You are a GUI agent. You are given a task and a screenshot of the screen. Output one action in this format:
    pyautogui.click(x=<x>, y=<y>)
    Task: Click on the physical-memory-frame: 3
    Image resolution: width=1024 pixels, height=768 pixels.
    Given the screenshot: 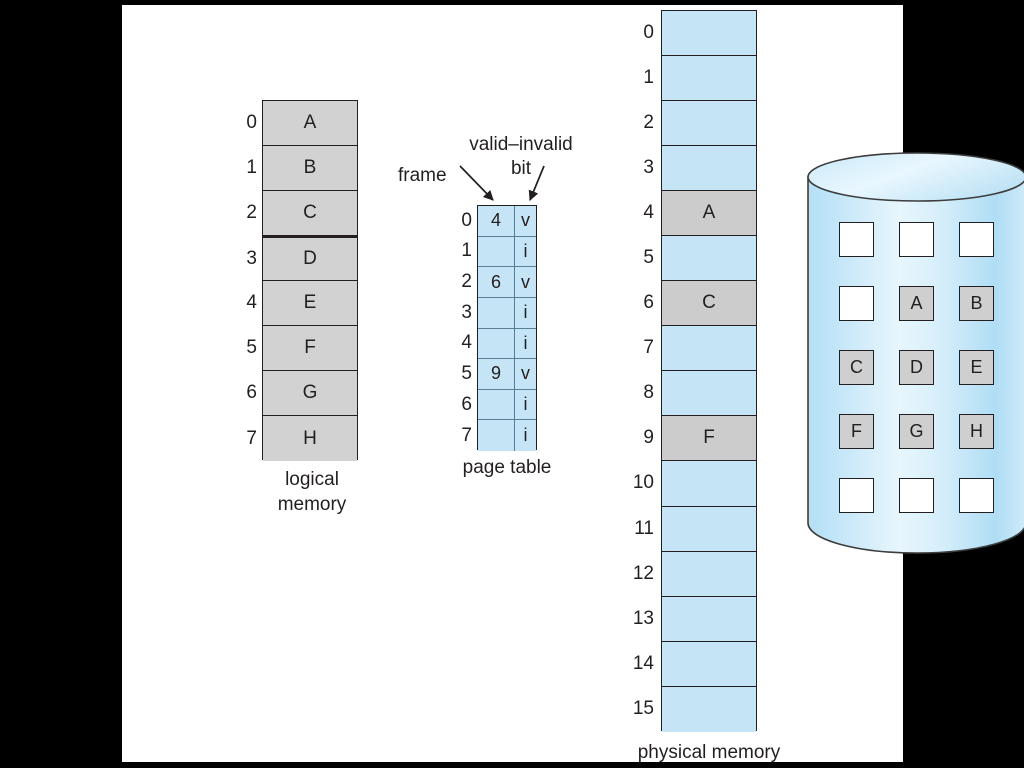 What is the action you would take?
    pyautogui.click(x=699, y=169)
    